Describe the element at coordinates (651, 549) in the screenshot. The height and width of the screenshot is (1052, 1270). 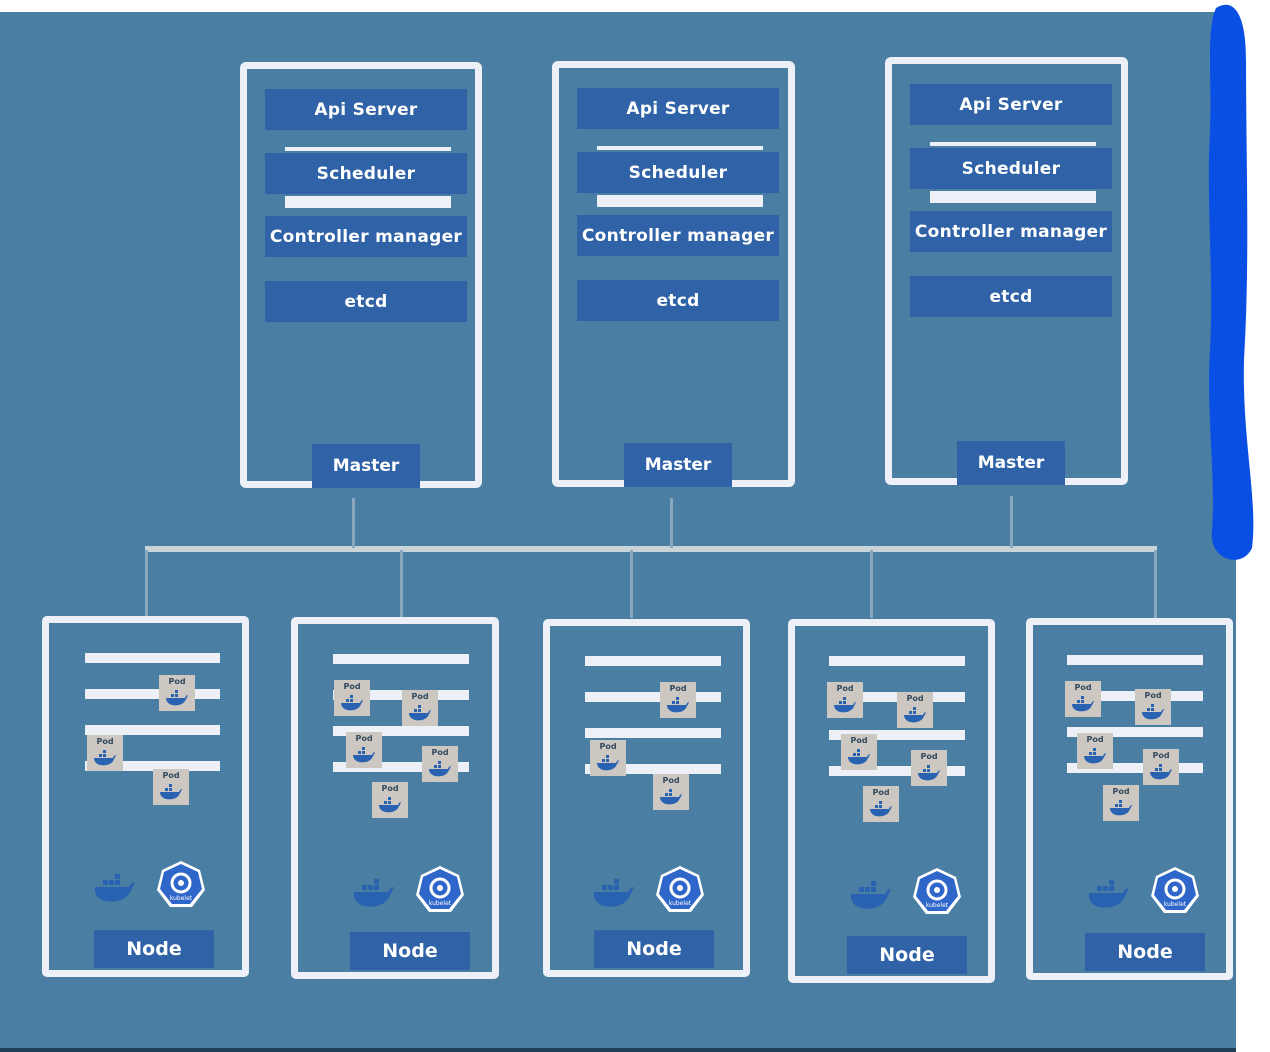
I see `connector-bus` at that location.